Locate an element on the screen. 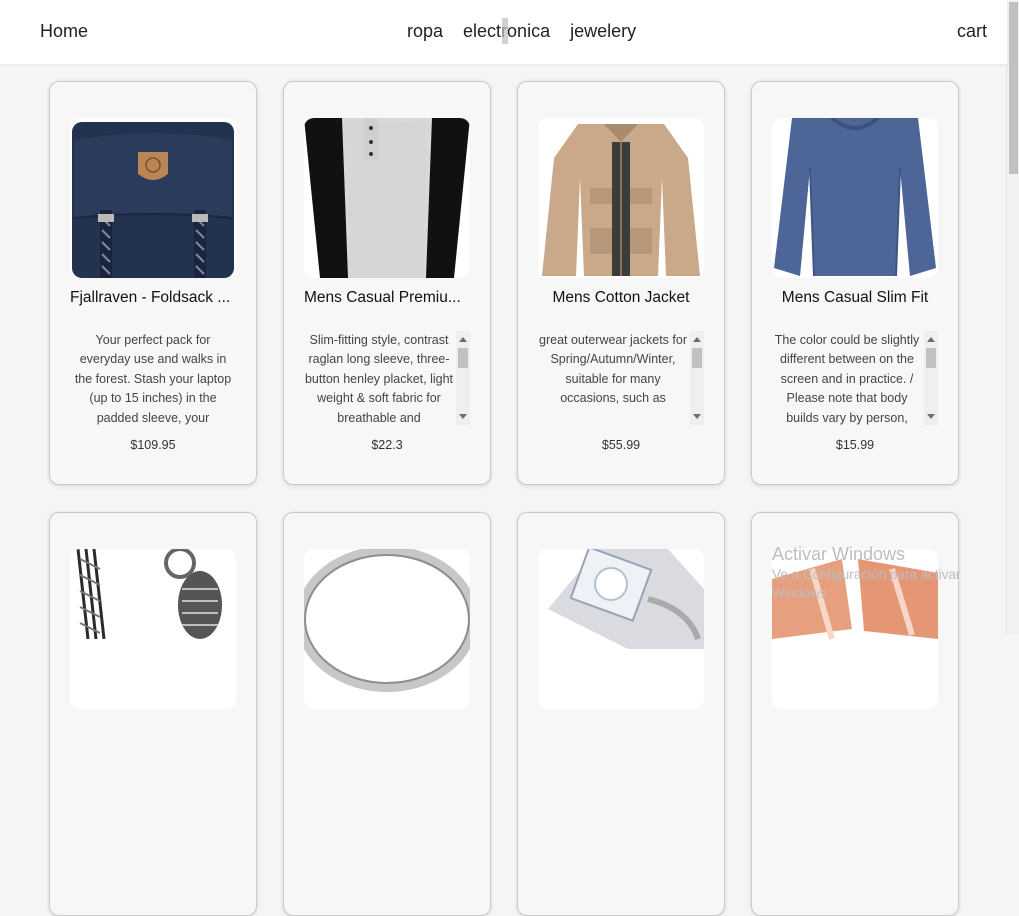 This screenshot has width=1019, height=916. category-nav: ropa electronica jewelery is located at coordinates (521, 31).